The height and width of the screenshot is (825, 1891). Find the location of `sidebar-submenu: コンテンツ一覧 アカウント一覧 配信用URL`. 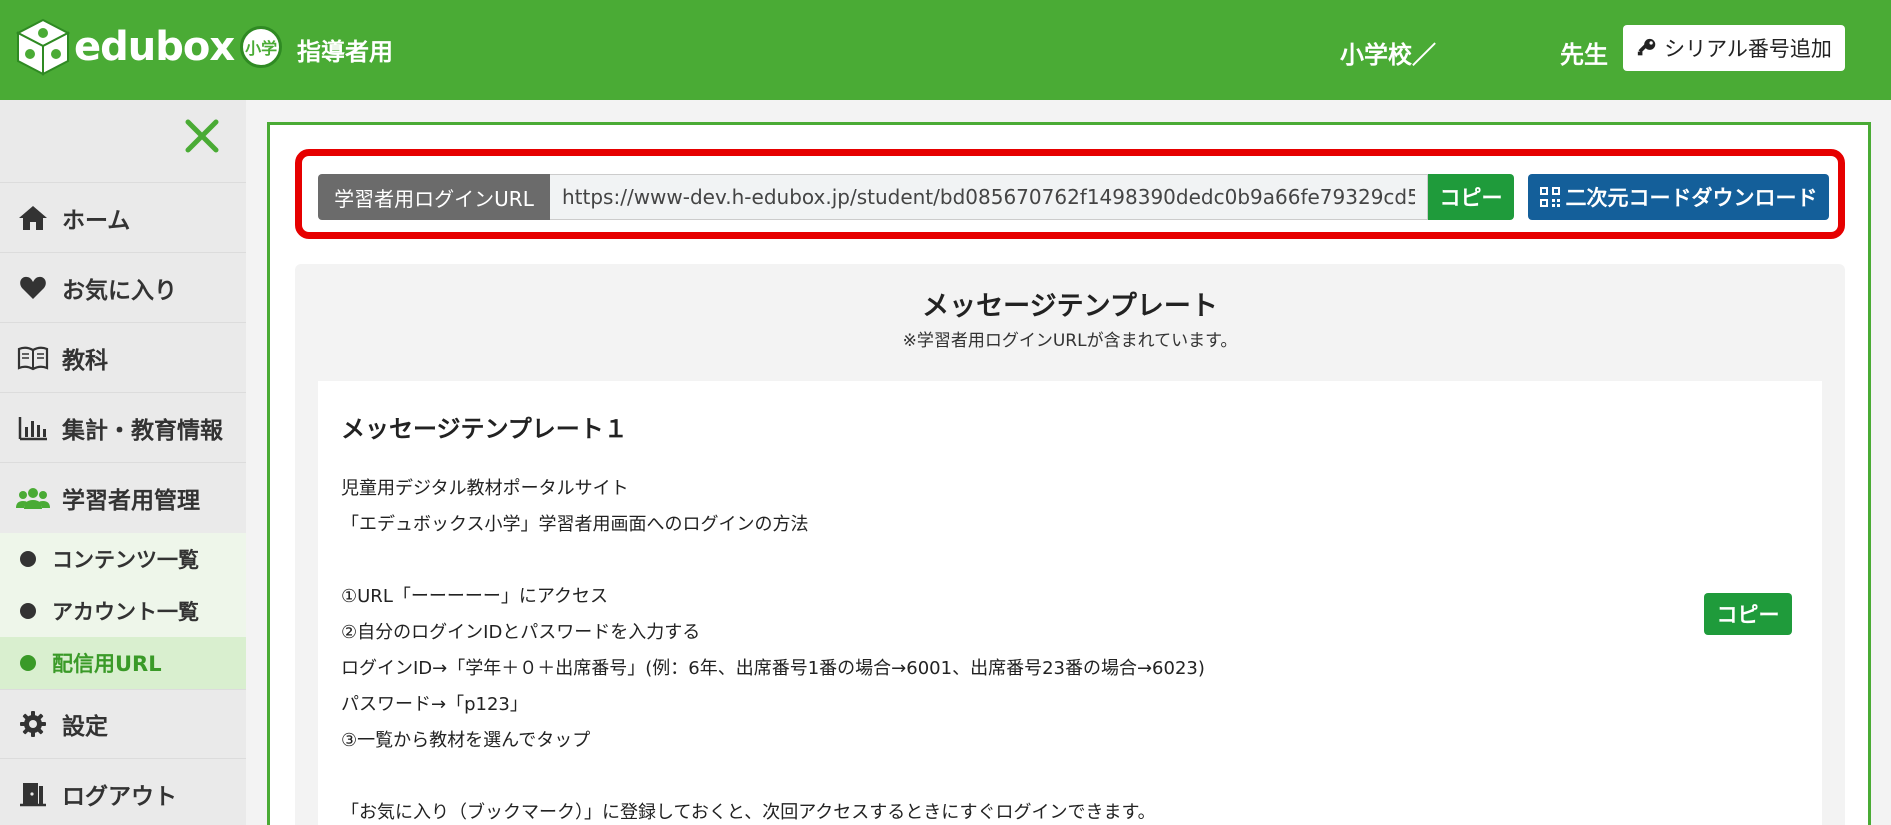

sidebar-submenu: コンテンツ一覧 アカウント一覧 配信用URL is located at coordinates (123, 611).